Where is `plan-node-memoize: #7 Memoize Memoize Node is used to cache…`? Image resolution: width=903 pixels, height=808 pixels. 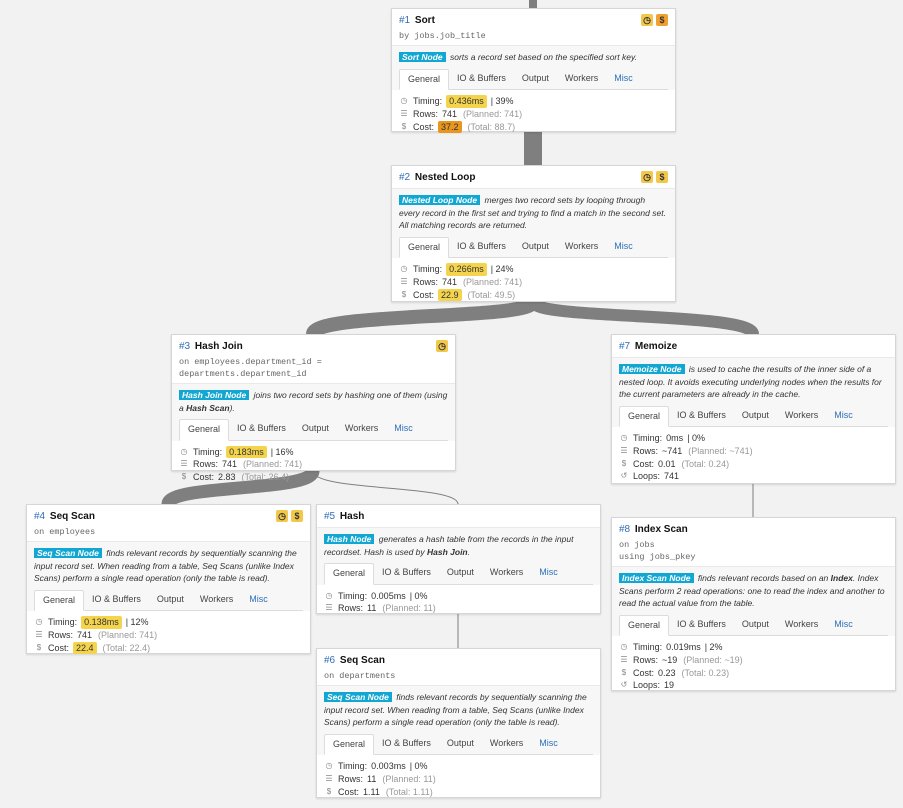 plan-node-memoize: #7 Memoize Memoize Node is used to cache… is located at coordinates (753, 409).